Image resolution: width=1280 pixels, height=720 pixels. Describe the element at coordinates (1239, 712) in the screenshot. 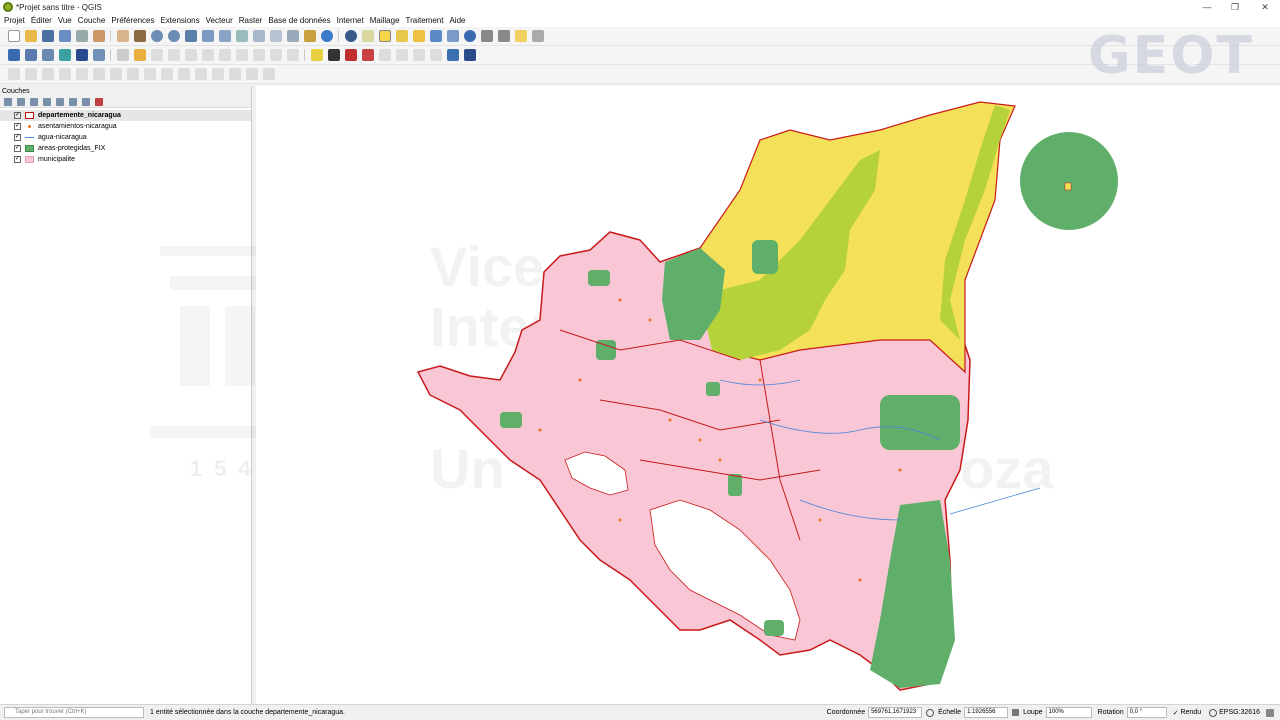

I see `crs-button: EPSG:32616` at that location.